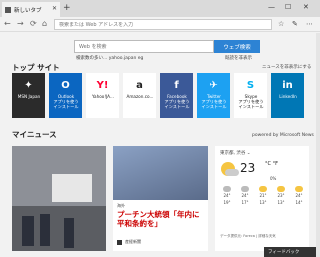 This screenshot has height=257, width=320. I want to click on news-card-photo, so click(59, 198).